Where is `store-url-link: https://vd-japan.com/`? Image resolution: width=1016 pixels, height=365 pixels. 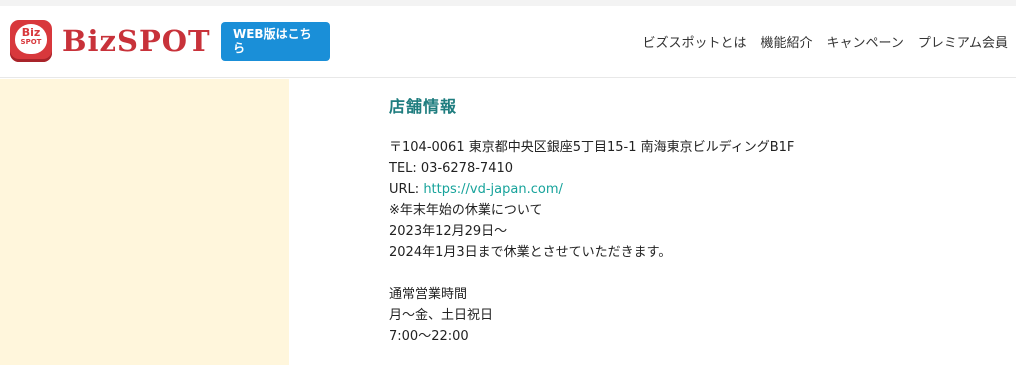
store-url-link: https://vd-japan.com/ is located at coordinates (493, 189).